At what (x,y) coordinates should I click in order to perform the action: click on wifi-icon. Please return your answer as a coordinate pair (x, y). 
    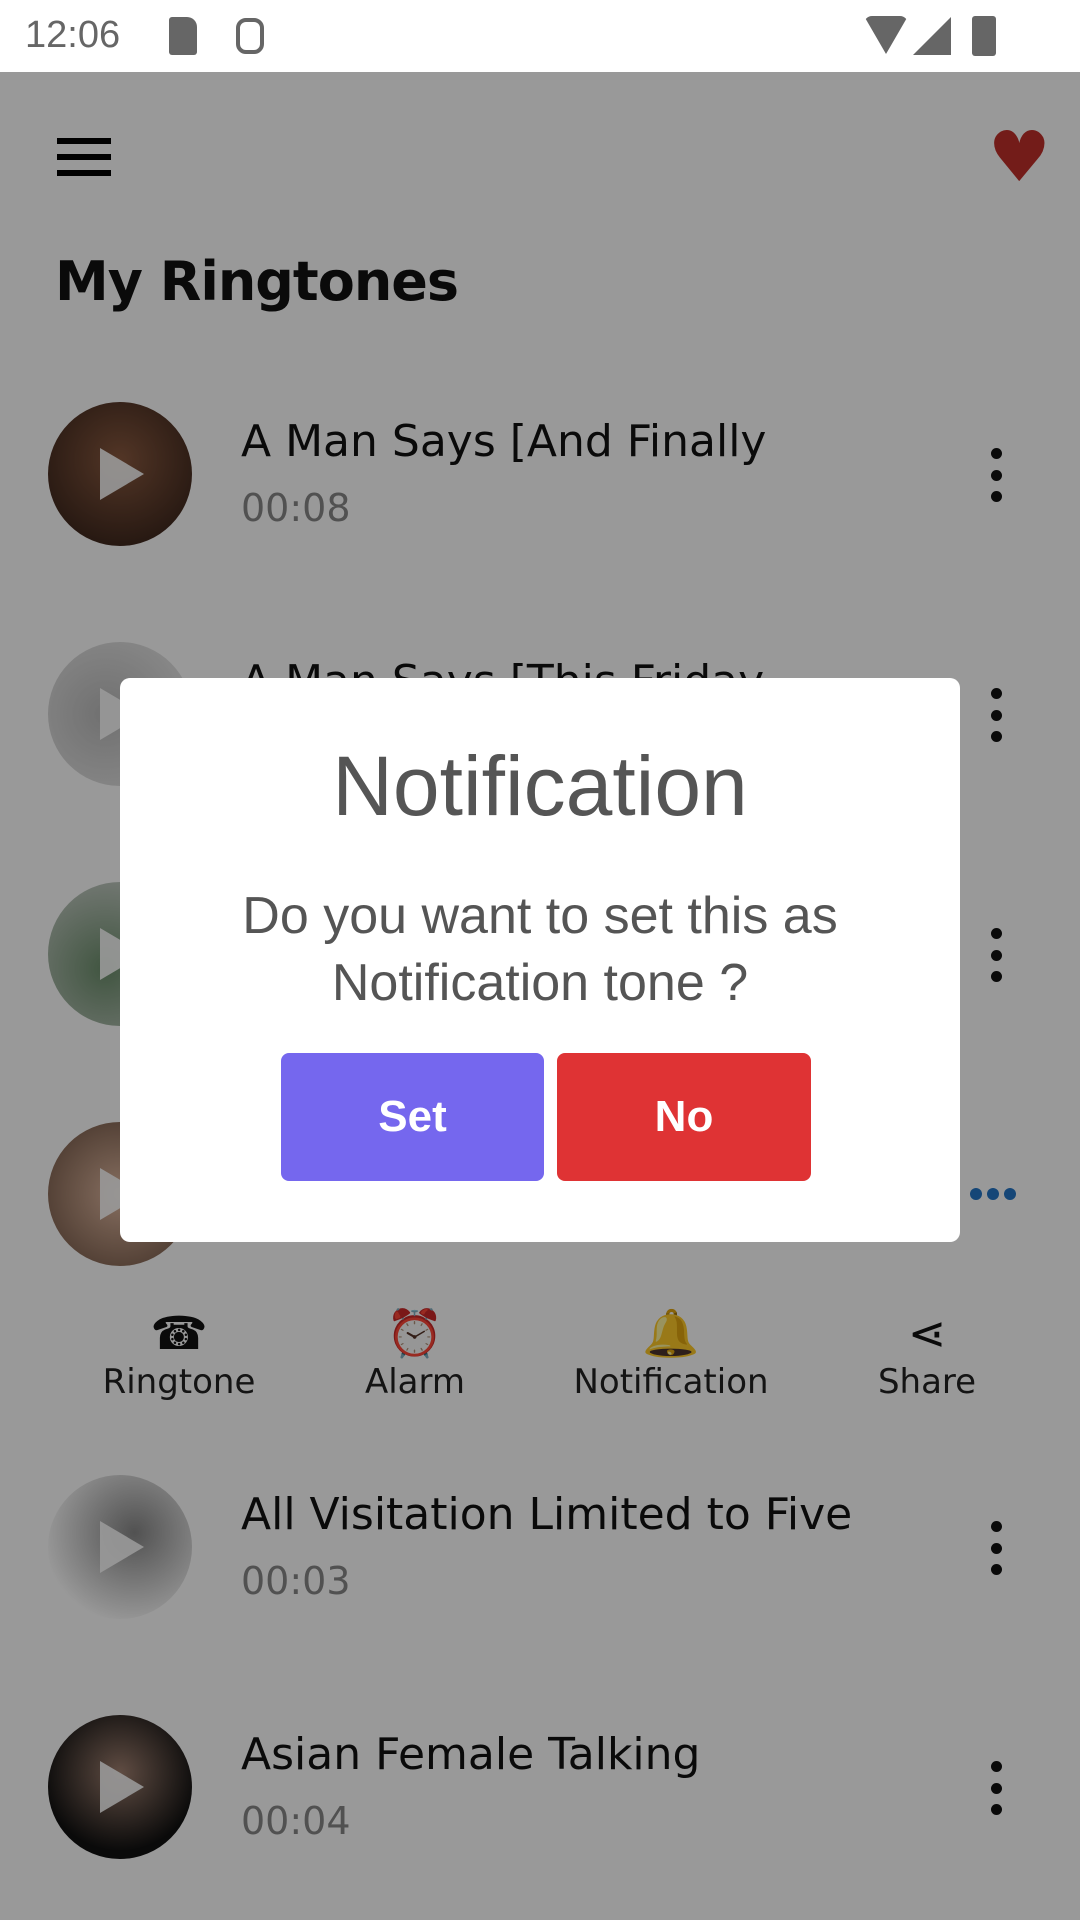
    Looking at the image, I should click on (886, 35).